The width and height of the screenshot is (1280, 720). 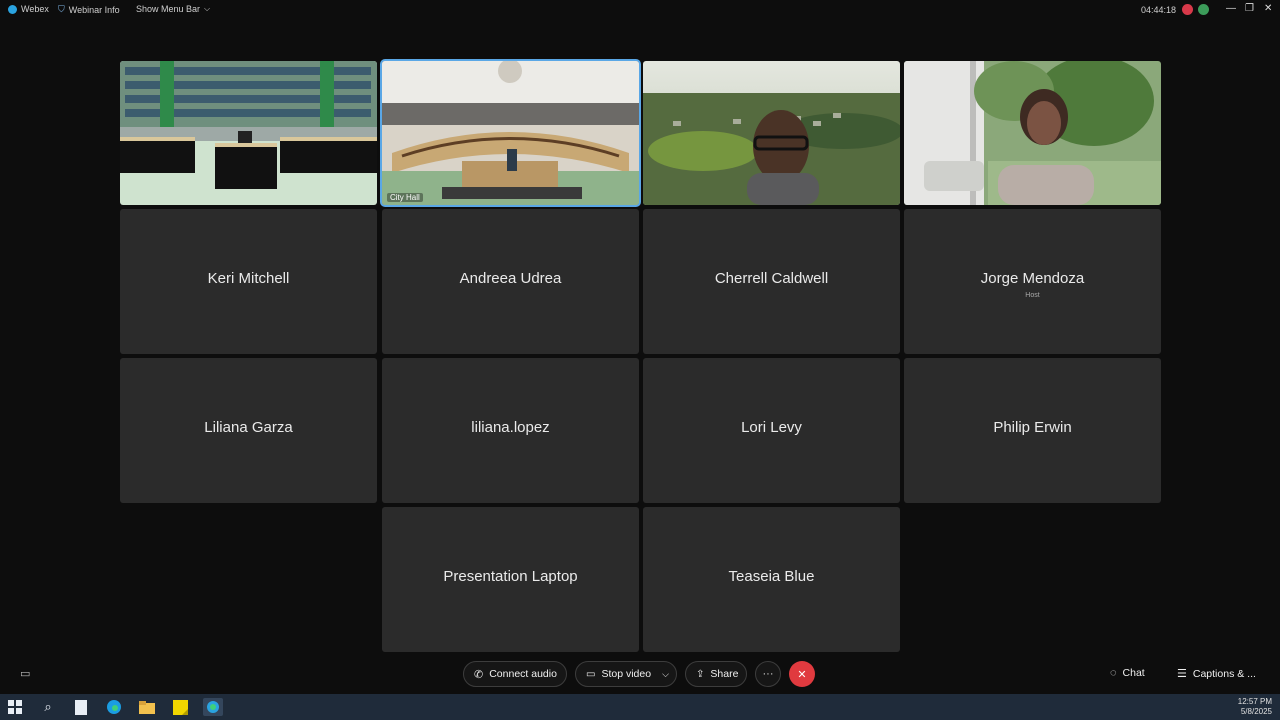 I want to click on minimize-icon: —, so click(x=1231, y=8).